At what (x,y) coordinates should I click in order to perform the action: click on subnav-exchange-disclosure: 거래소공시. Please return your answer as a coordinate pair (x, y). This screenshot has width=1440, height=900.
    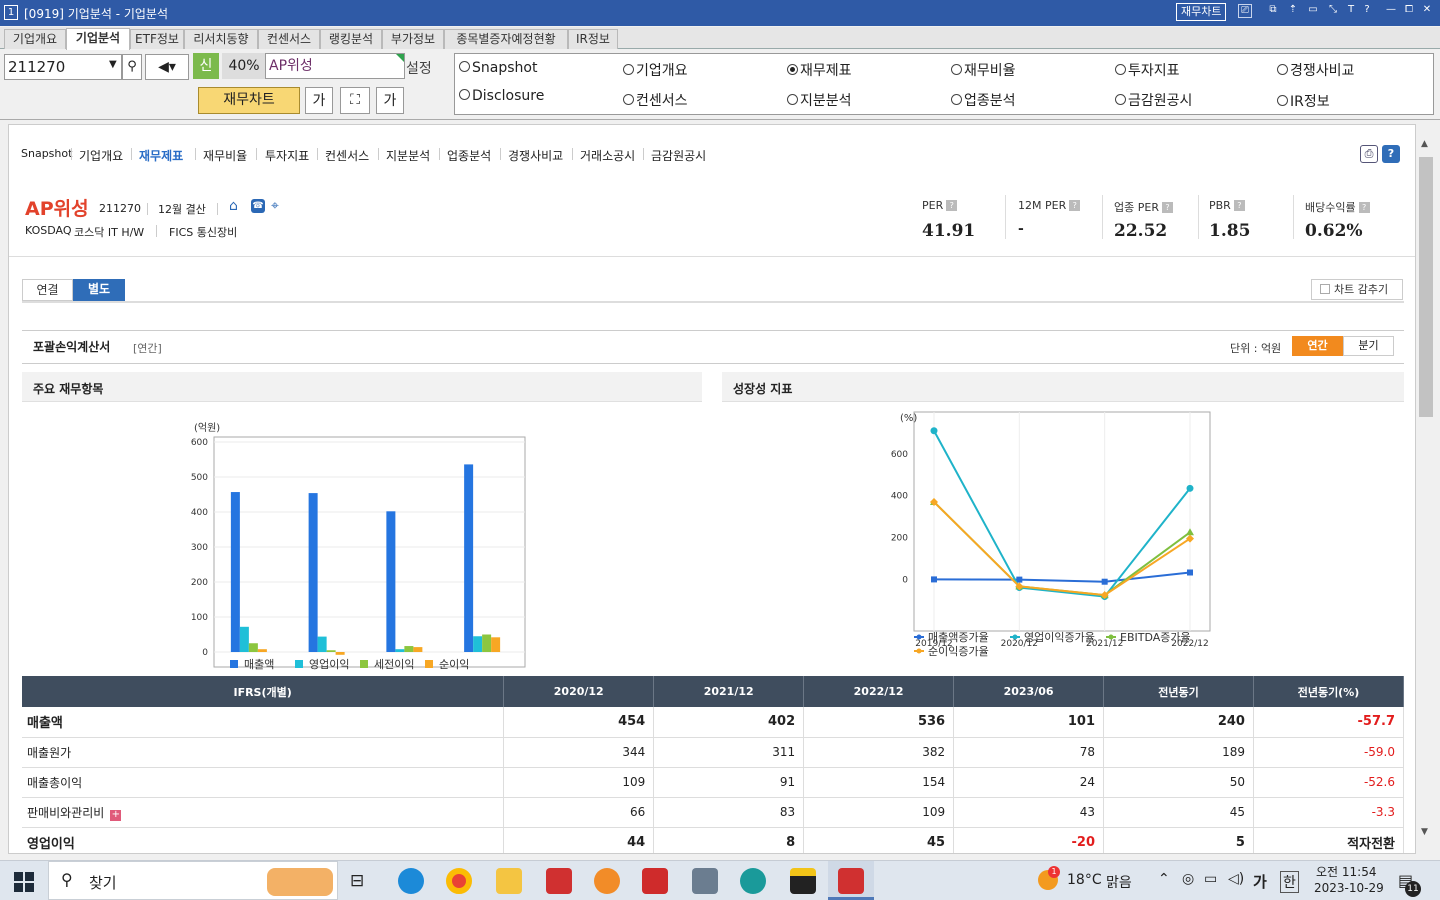
    Looking at the image, I should click on (607, 155).